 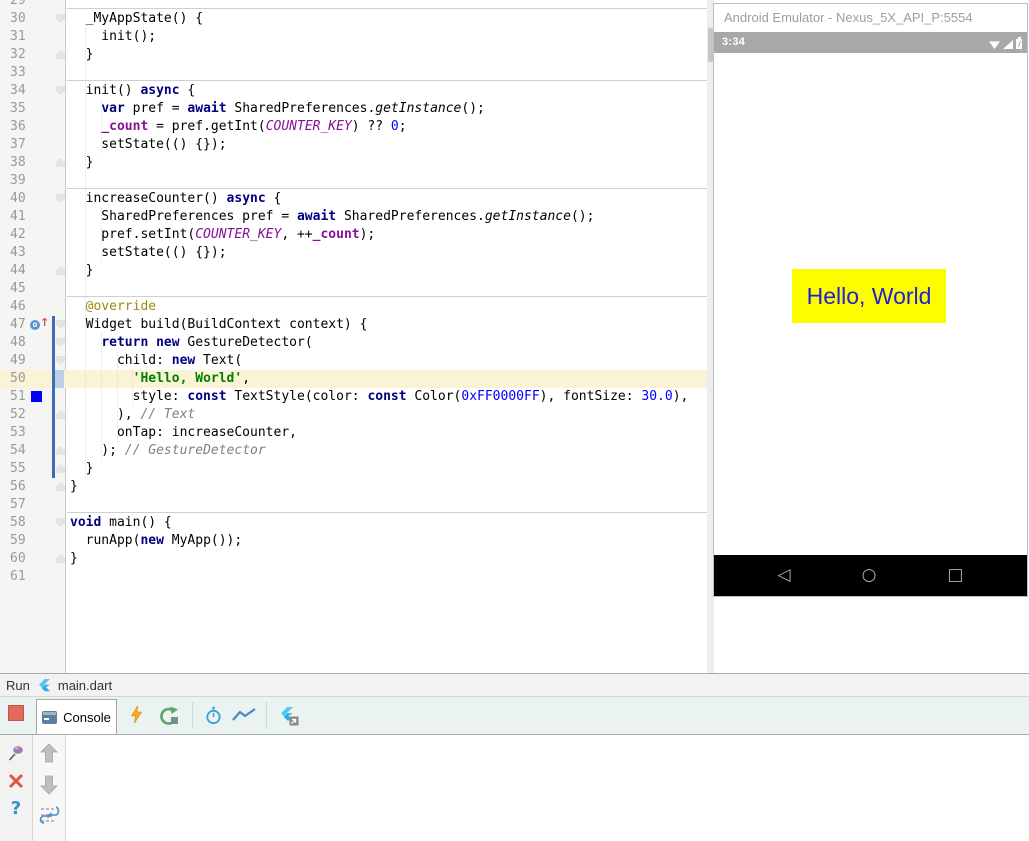 I want to click on line-number: 41, so click(x=18, y=216).